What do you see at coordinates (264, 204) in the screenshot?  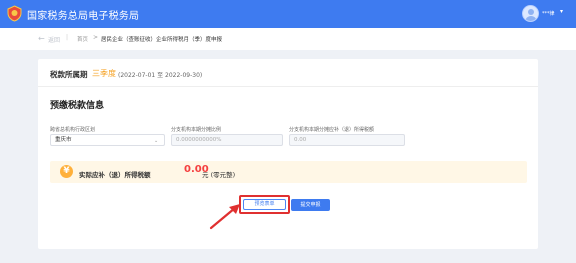 I see `preview-form-button: 预览表单` at bounding box center [264, 204].